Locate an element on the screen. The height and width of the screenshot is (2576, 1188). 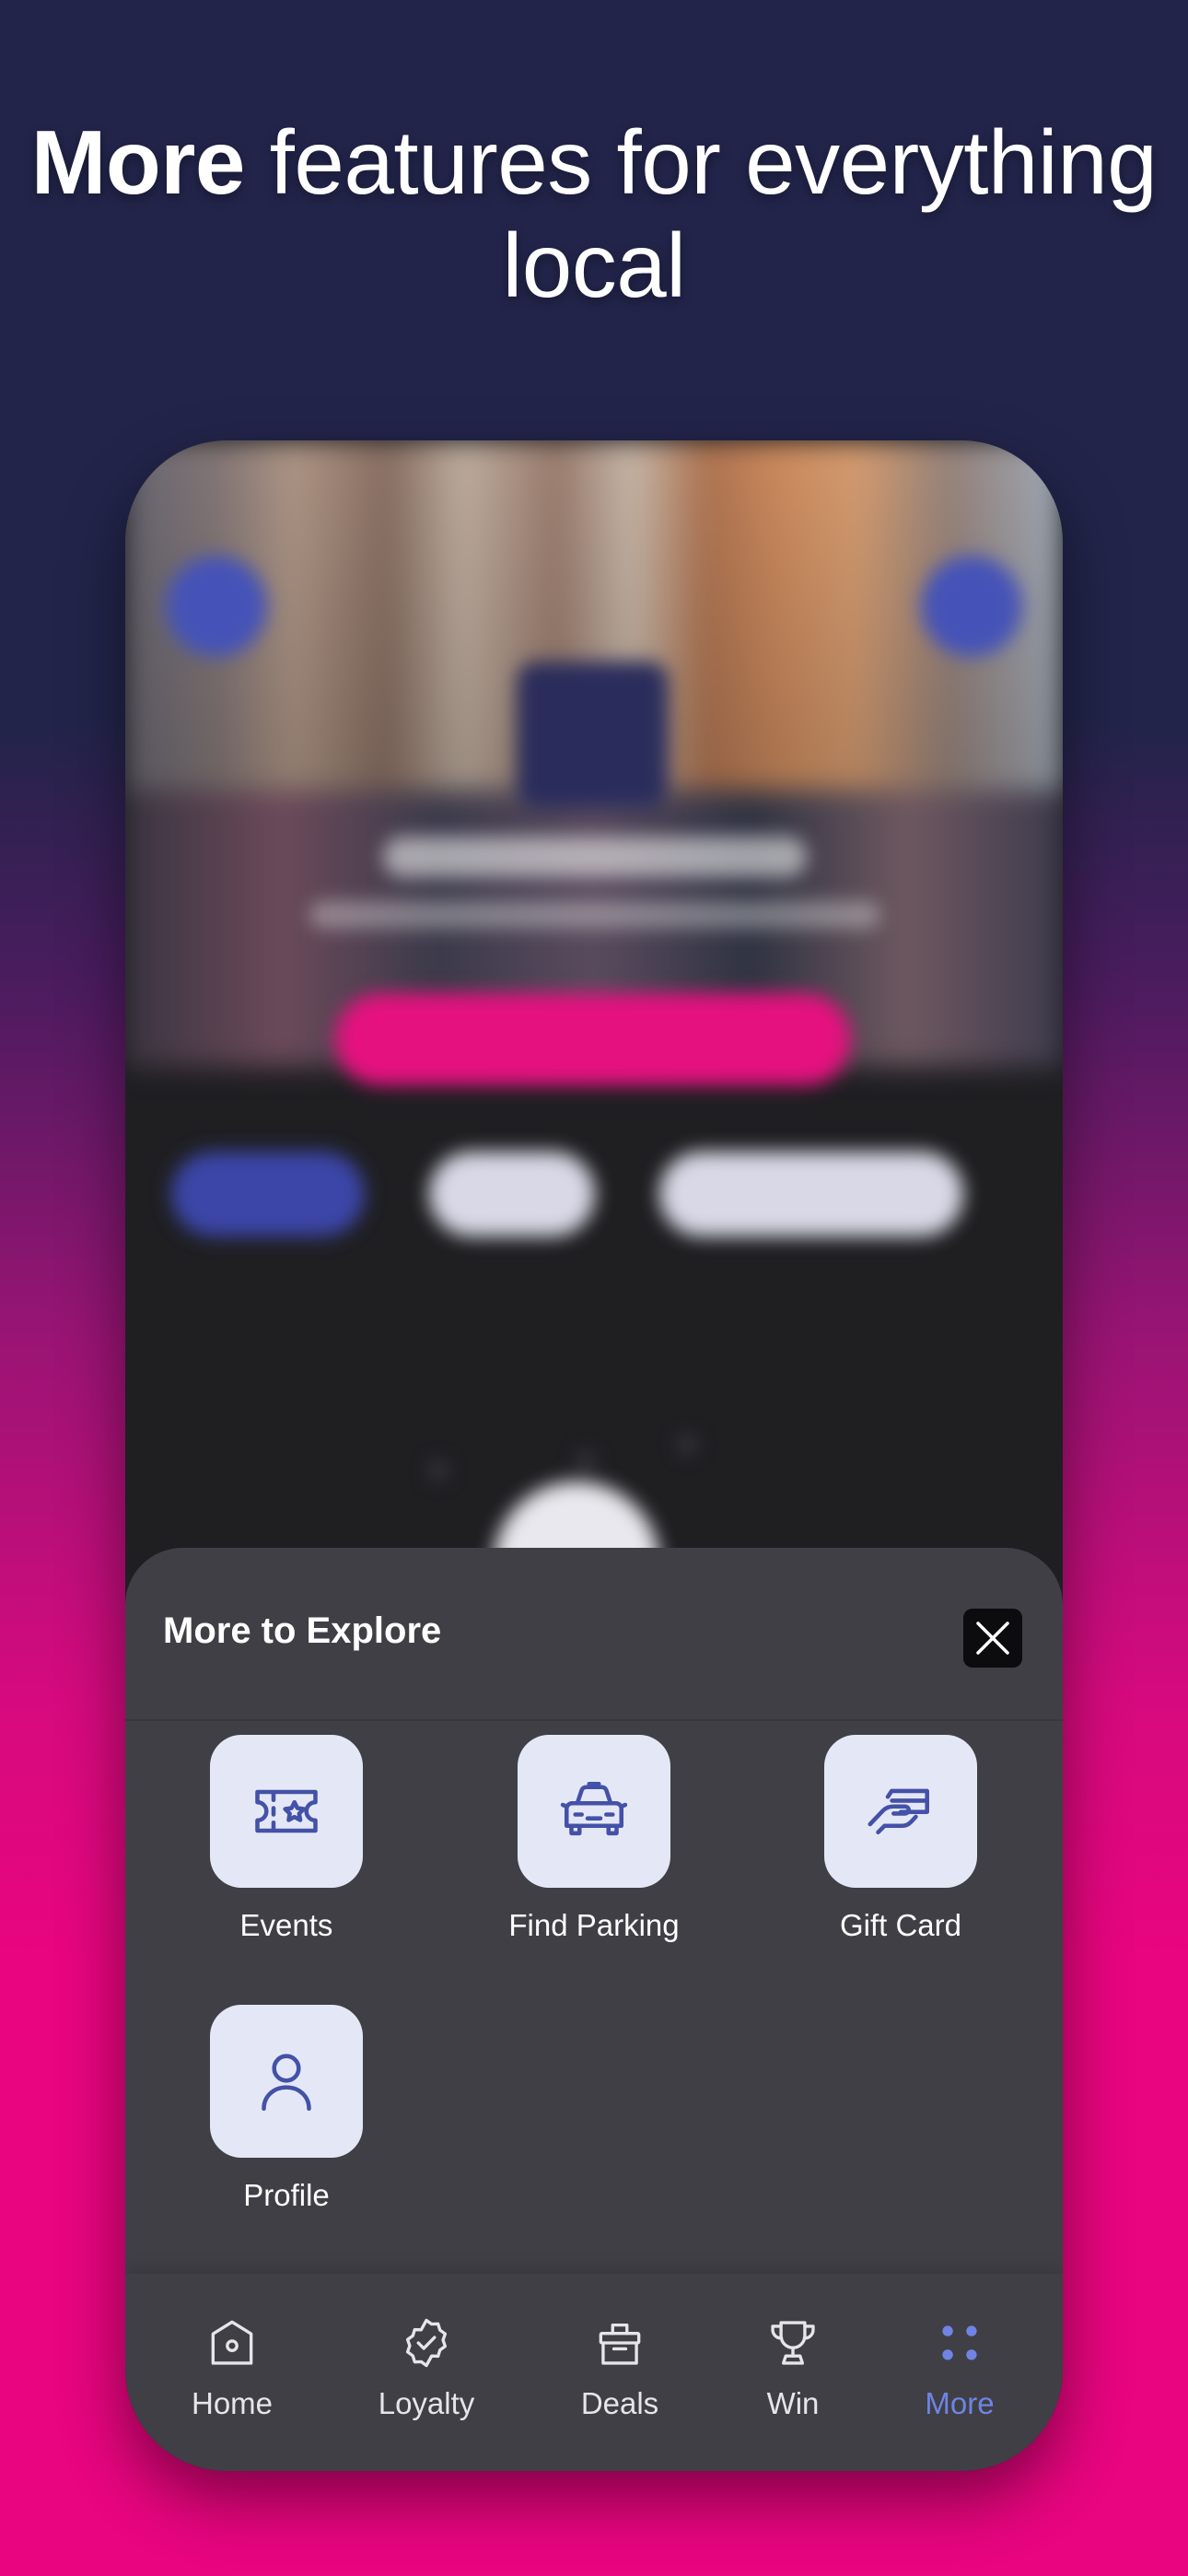
blurred-chip-competitions is located at coordinates (811, 1194).